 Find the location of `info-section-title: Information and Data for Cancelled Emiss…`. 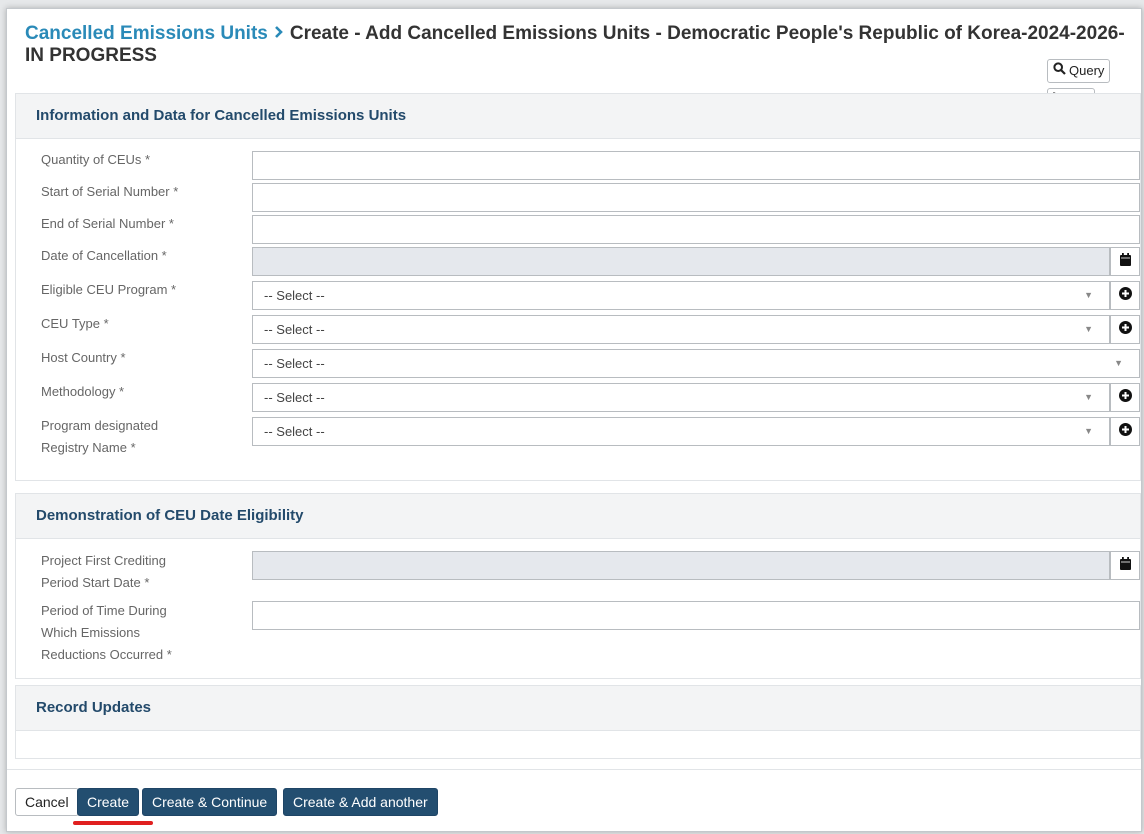

info-section-title: Information and Data for Cancelled Emiss… is located at coordinates (578, 116).